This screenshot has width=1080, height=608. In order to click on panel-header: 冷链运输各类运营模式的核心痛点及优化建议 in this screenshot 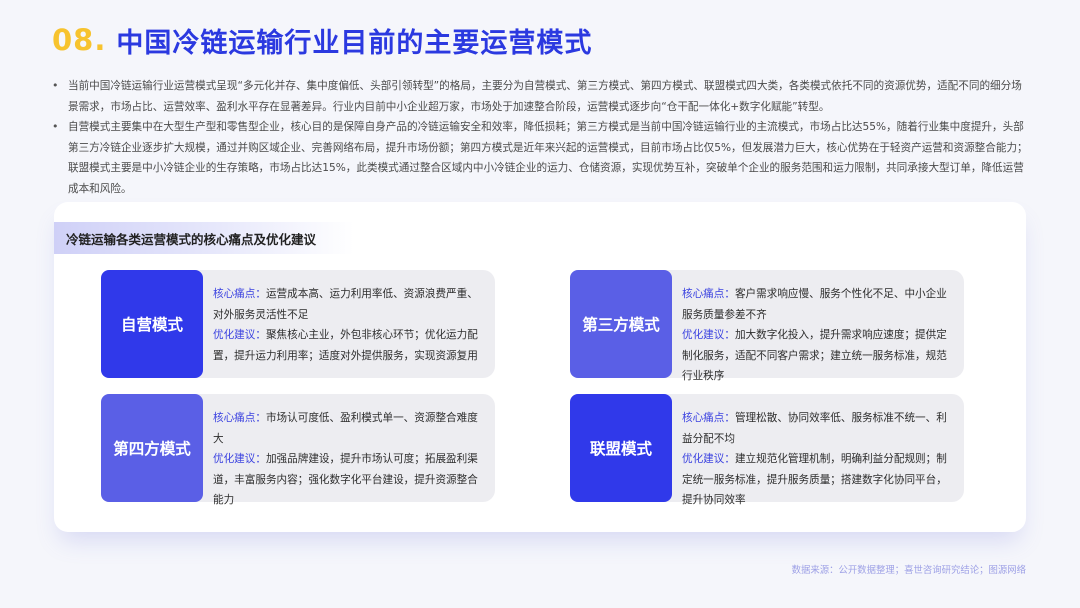, I will do `click(204, 238)`.